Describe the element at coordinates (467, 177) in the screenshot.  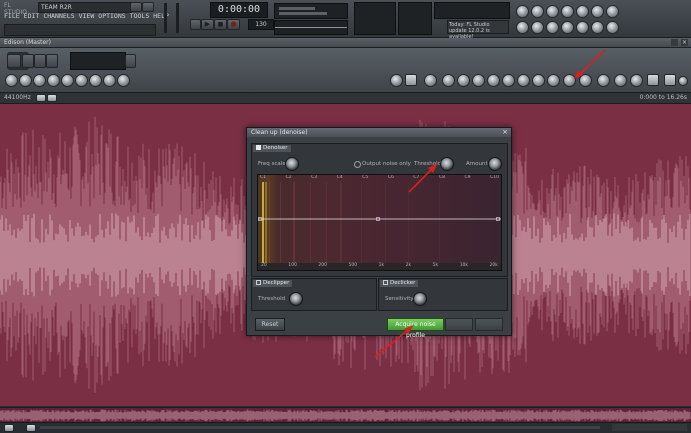
I see `spectrum-tick: C9` at that location.